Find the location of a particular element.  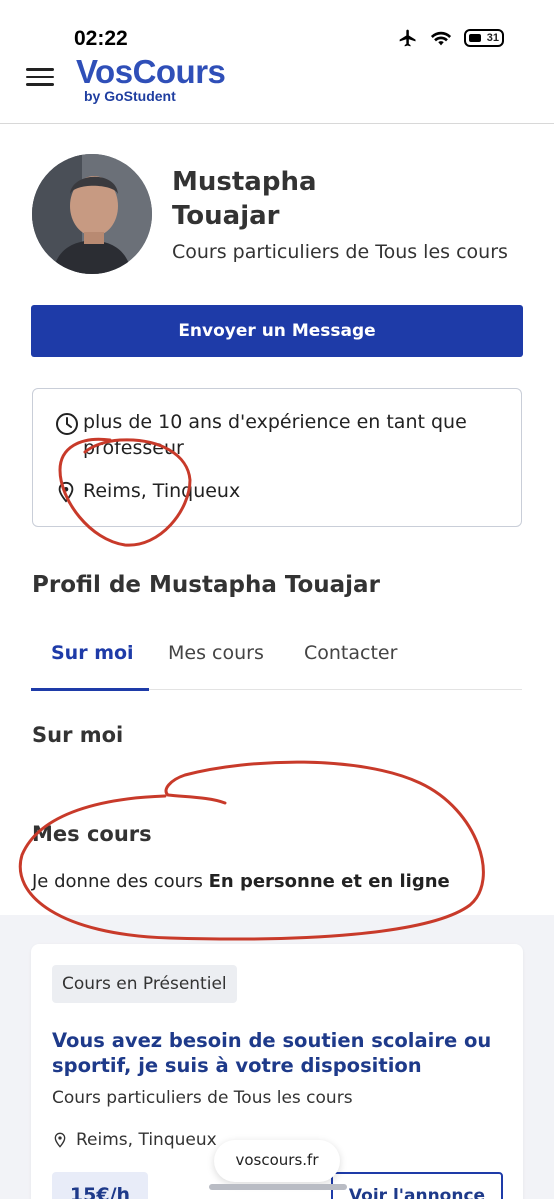

clock-icon is located at coordinates (67, 424).